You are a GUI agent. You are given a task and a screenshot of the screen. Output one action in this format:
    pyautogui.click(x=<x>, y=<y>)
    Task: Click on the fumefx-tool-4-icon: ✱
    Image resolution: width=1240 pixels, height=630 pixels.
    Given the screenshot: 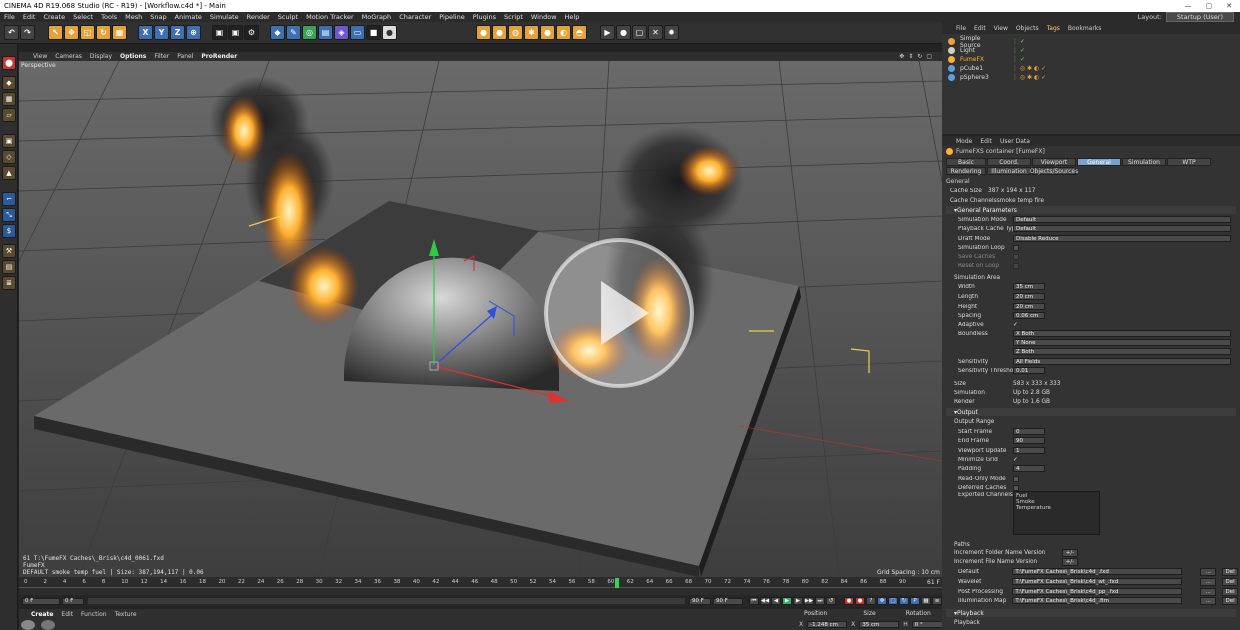 What is the action you would take?
    pyautogui.click(x=531, y=32)
    